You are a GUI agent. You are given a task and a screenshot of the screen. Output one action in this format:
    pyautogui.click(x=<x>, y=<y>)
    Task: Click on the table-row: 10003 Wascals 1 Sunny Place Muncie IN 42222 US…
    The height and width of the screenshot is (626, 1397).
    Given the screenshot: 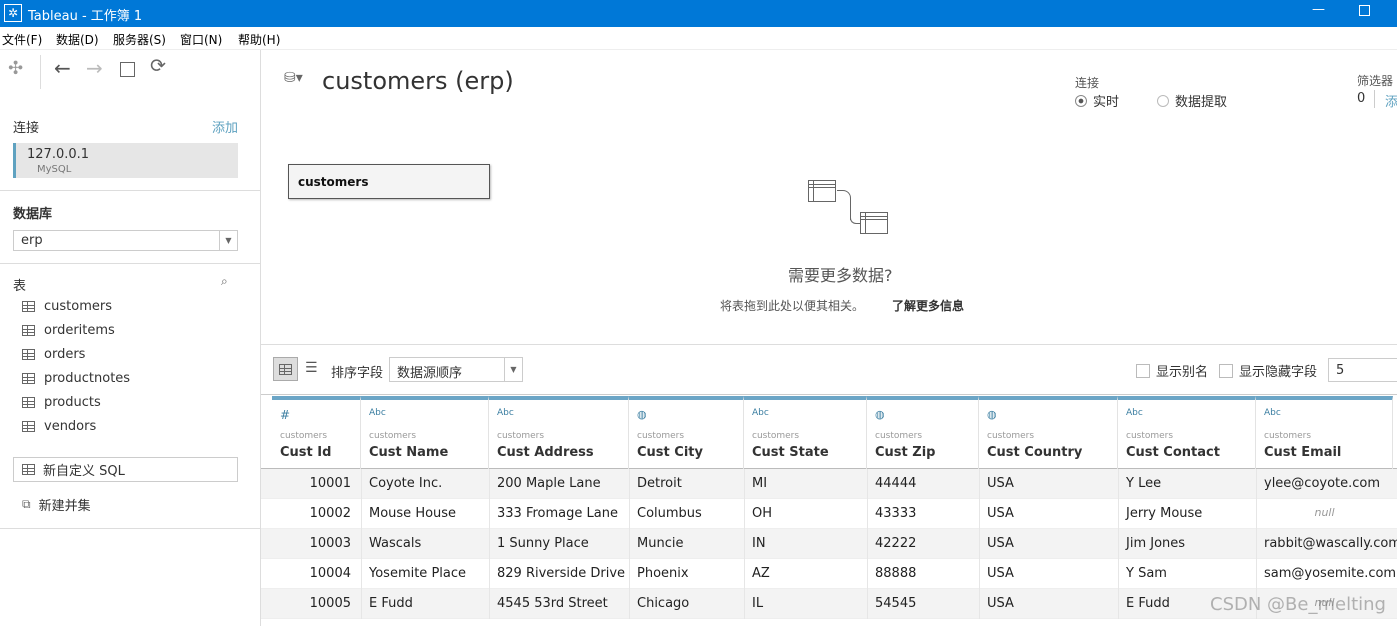 What is the action you would take?
    pyautogui.click(x=829, y=544)
    